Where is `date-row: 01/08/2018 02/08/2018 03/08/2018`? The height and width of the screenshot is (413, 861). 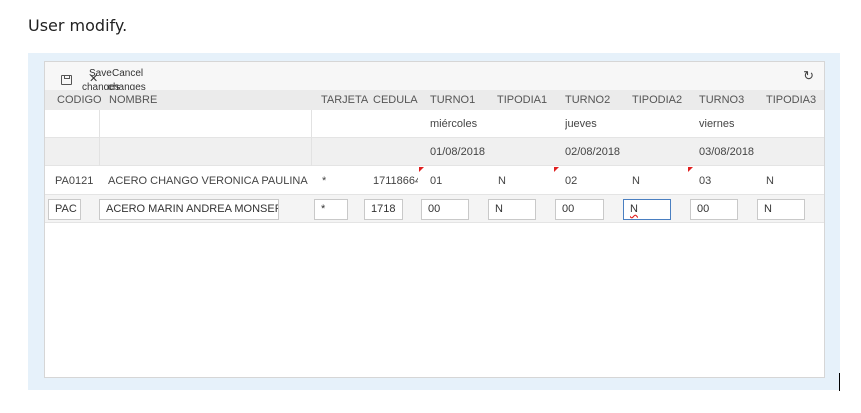
date-row: 01/08/2018 02/08/2018 03/08/2018 is located at coordinates (434, 152).